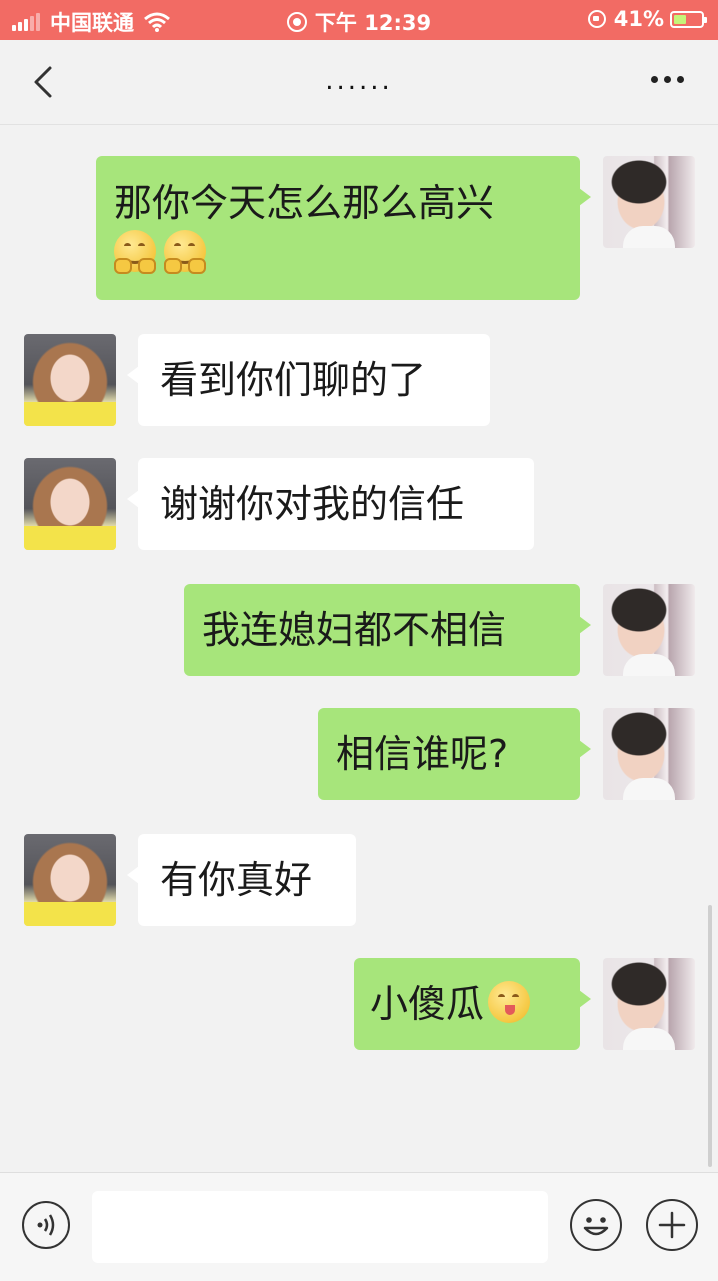 The height and width of the screenshot is (1281, 718). What do you see at coordinates (320, 1227) in the screenshot?
I see `message-input` at bounding box center [320, 1227].